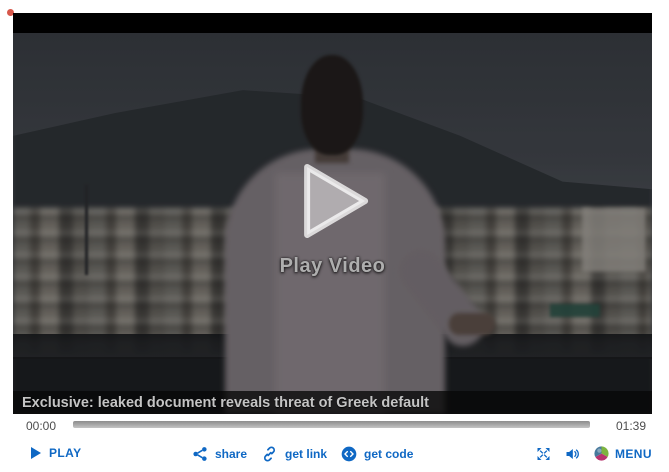 The image size is (669, 472). What do you see at coordinates (631, 426) in the screenshot?
I see `duration-time: 01:39` at bounding box center [631, 426].